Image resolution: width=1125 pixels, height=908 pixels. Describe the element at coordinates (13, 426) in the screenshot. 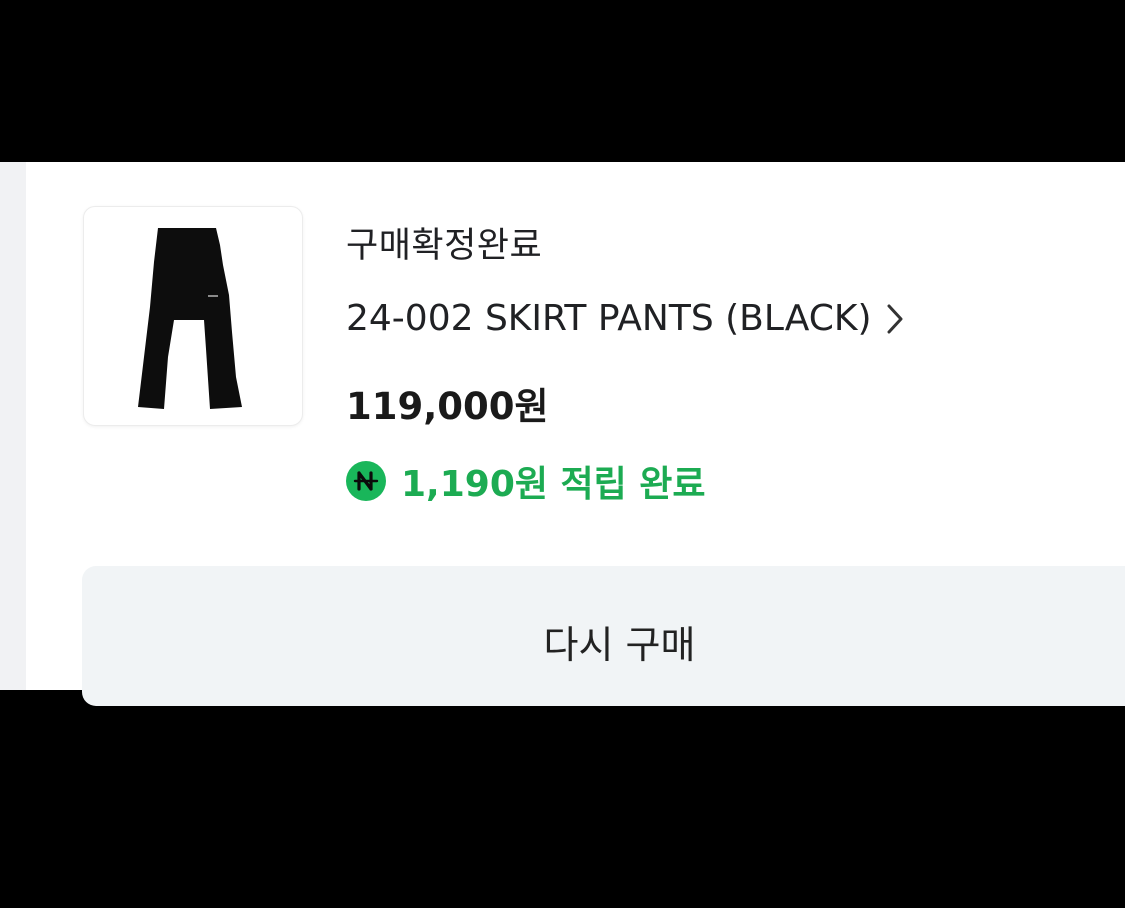

I see `side-edge` at that location.